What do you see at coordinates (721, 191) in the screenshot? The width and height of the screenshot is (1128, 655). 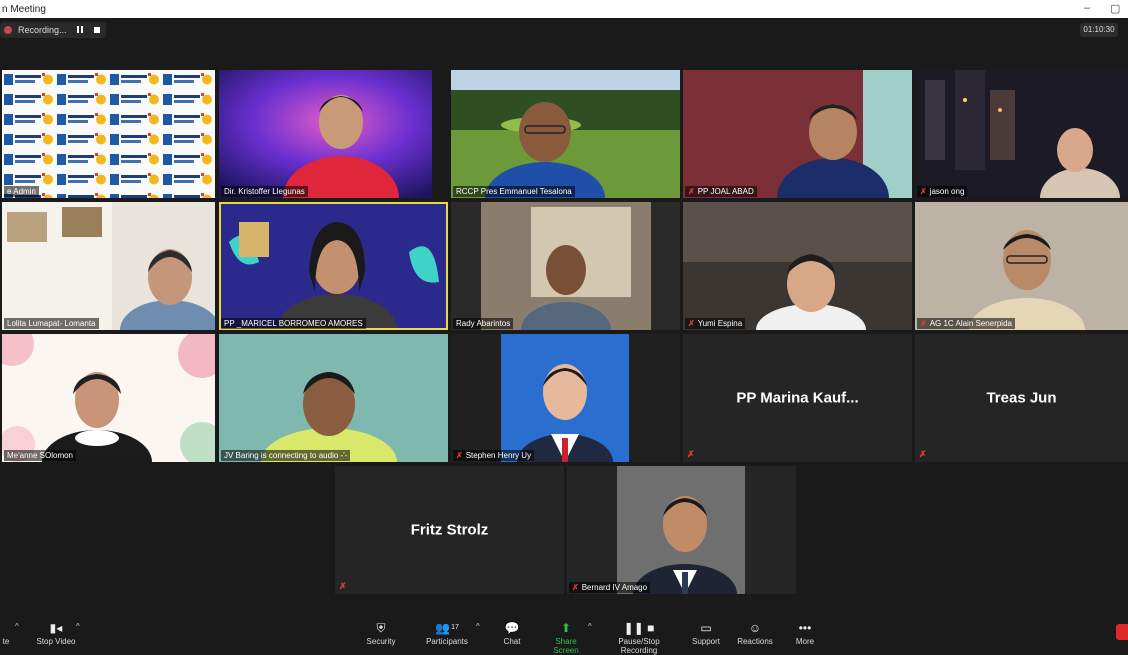 I see `participant-name: ✗ PP JOAL ABAD` at bounding box center [721, 191].